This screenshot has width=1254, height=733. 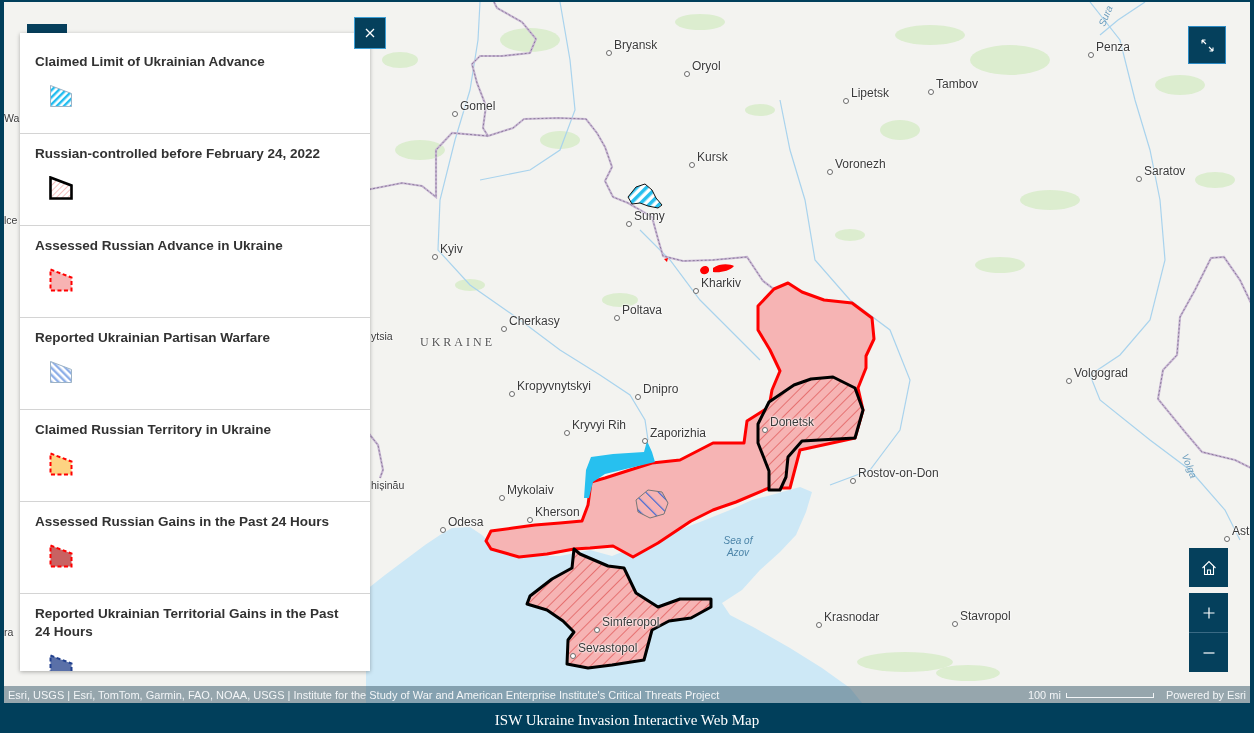 I want to click on city-label: Kharkiv, so click(x=721, y=283).